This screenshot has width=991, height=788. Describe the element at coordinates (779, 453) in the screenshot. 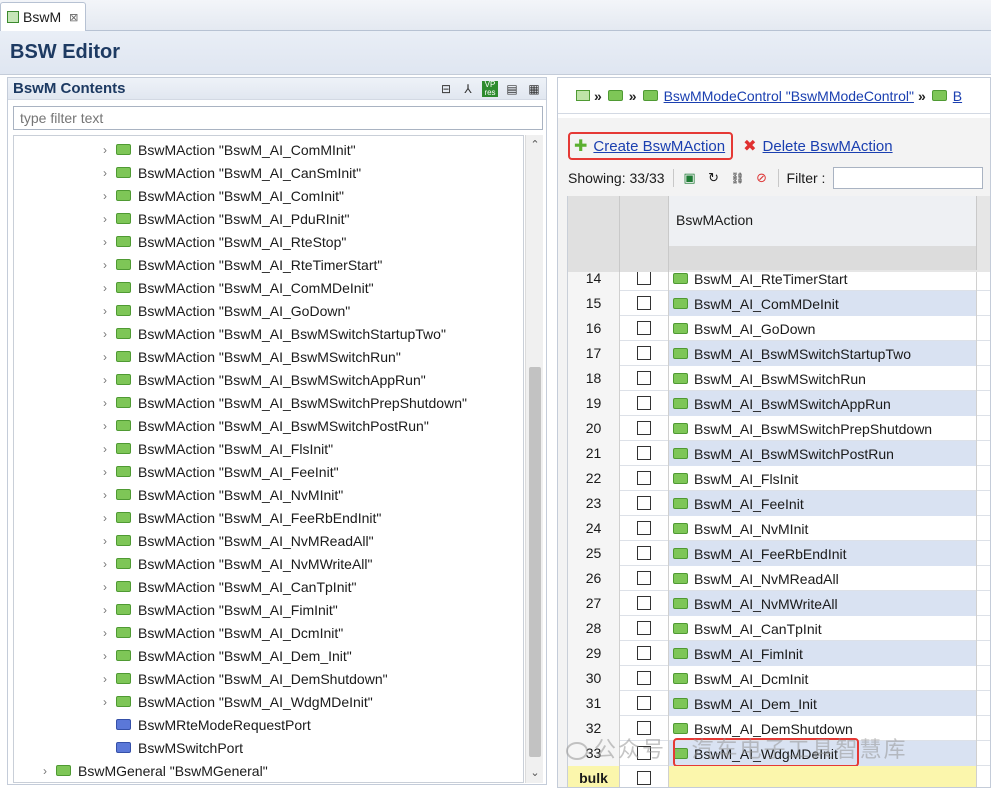

I see `table-row: 21 BswM_AI_BswMSwitchPostRun` at that location.